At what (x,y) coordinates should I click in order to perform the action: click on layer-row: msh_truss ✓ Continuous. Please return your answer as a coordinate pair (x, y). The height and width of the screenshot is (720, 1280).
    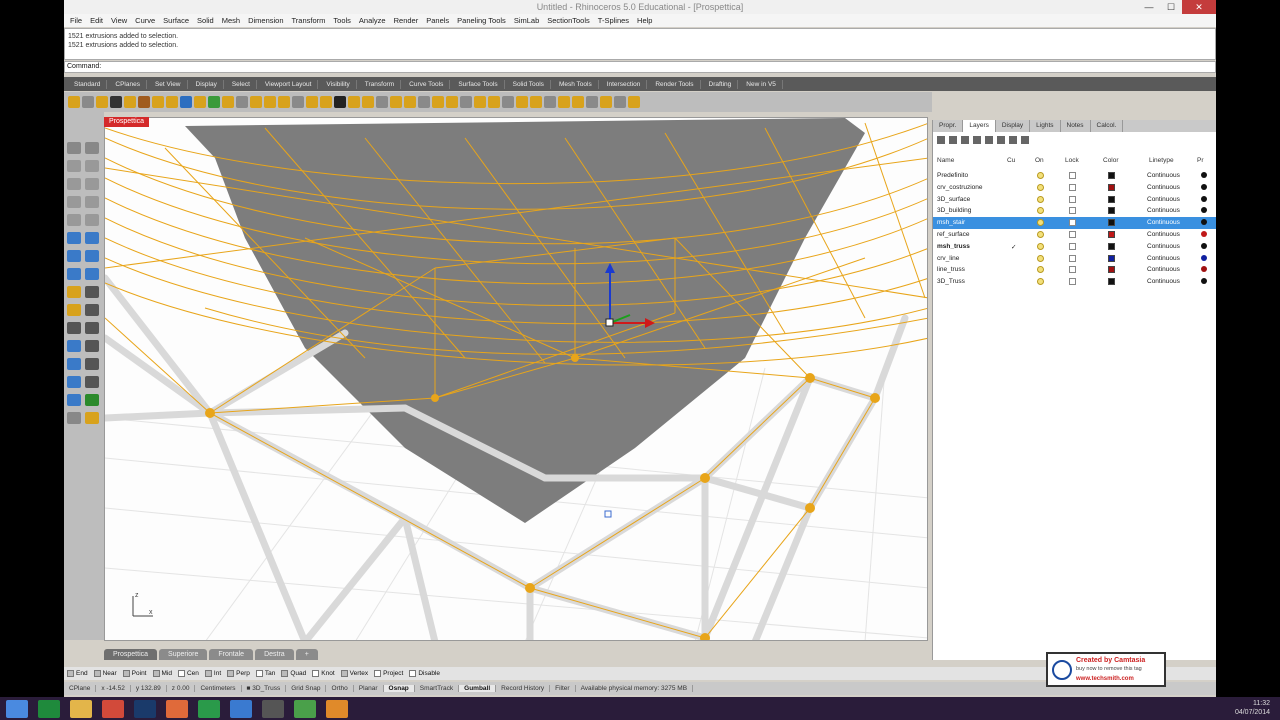
    Looking at the image, I should click on (1074, 247).